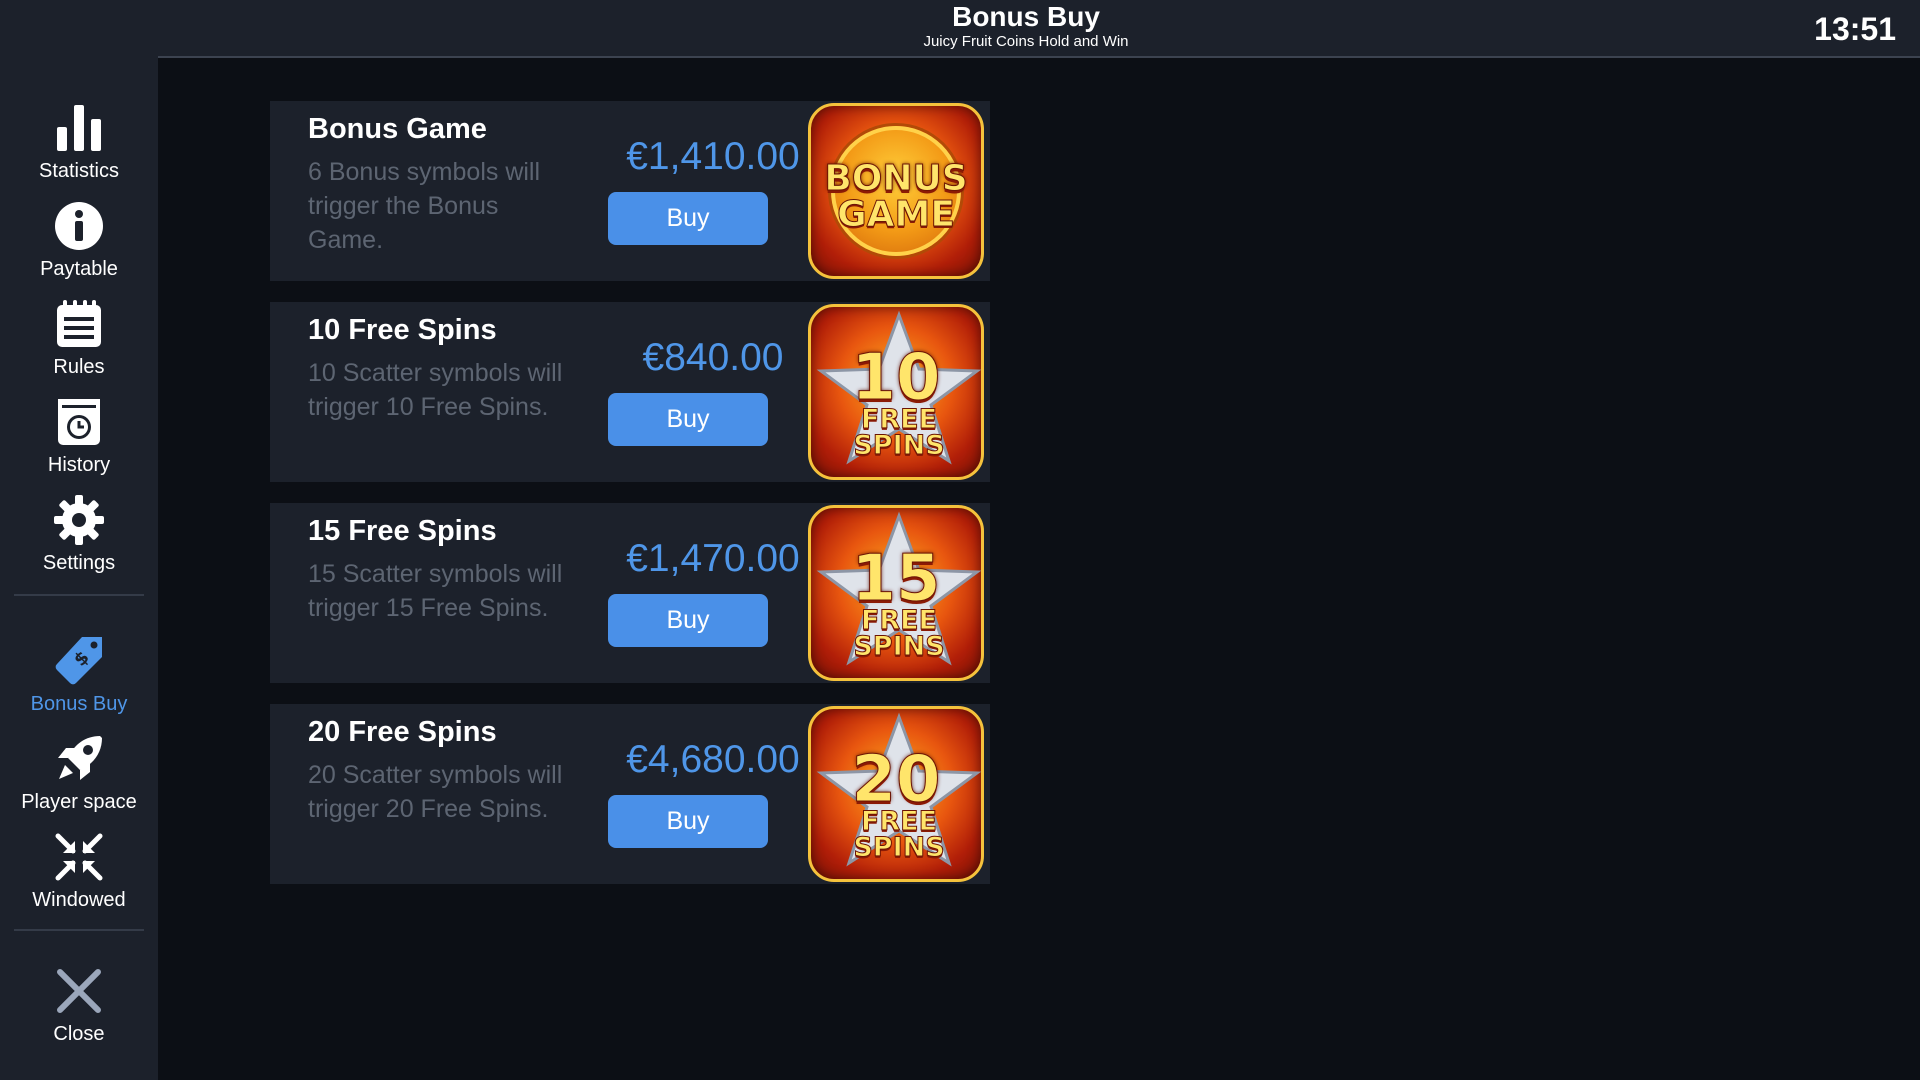 The height and width of the screenshot is (1080, 1920). I want to click on sidebar-item-label: Statistics, so click(79, 171).